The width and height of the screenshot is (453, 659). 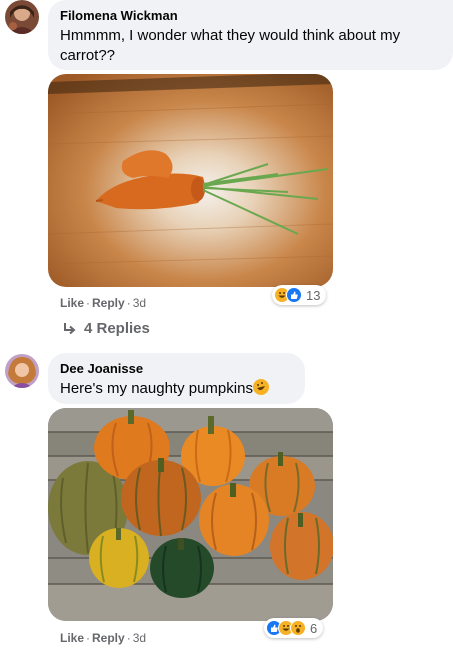 What do you see at coordinates (313, 295) in the screenshot?
I see `reaction-count: 13` at bounding box center [313, 295].